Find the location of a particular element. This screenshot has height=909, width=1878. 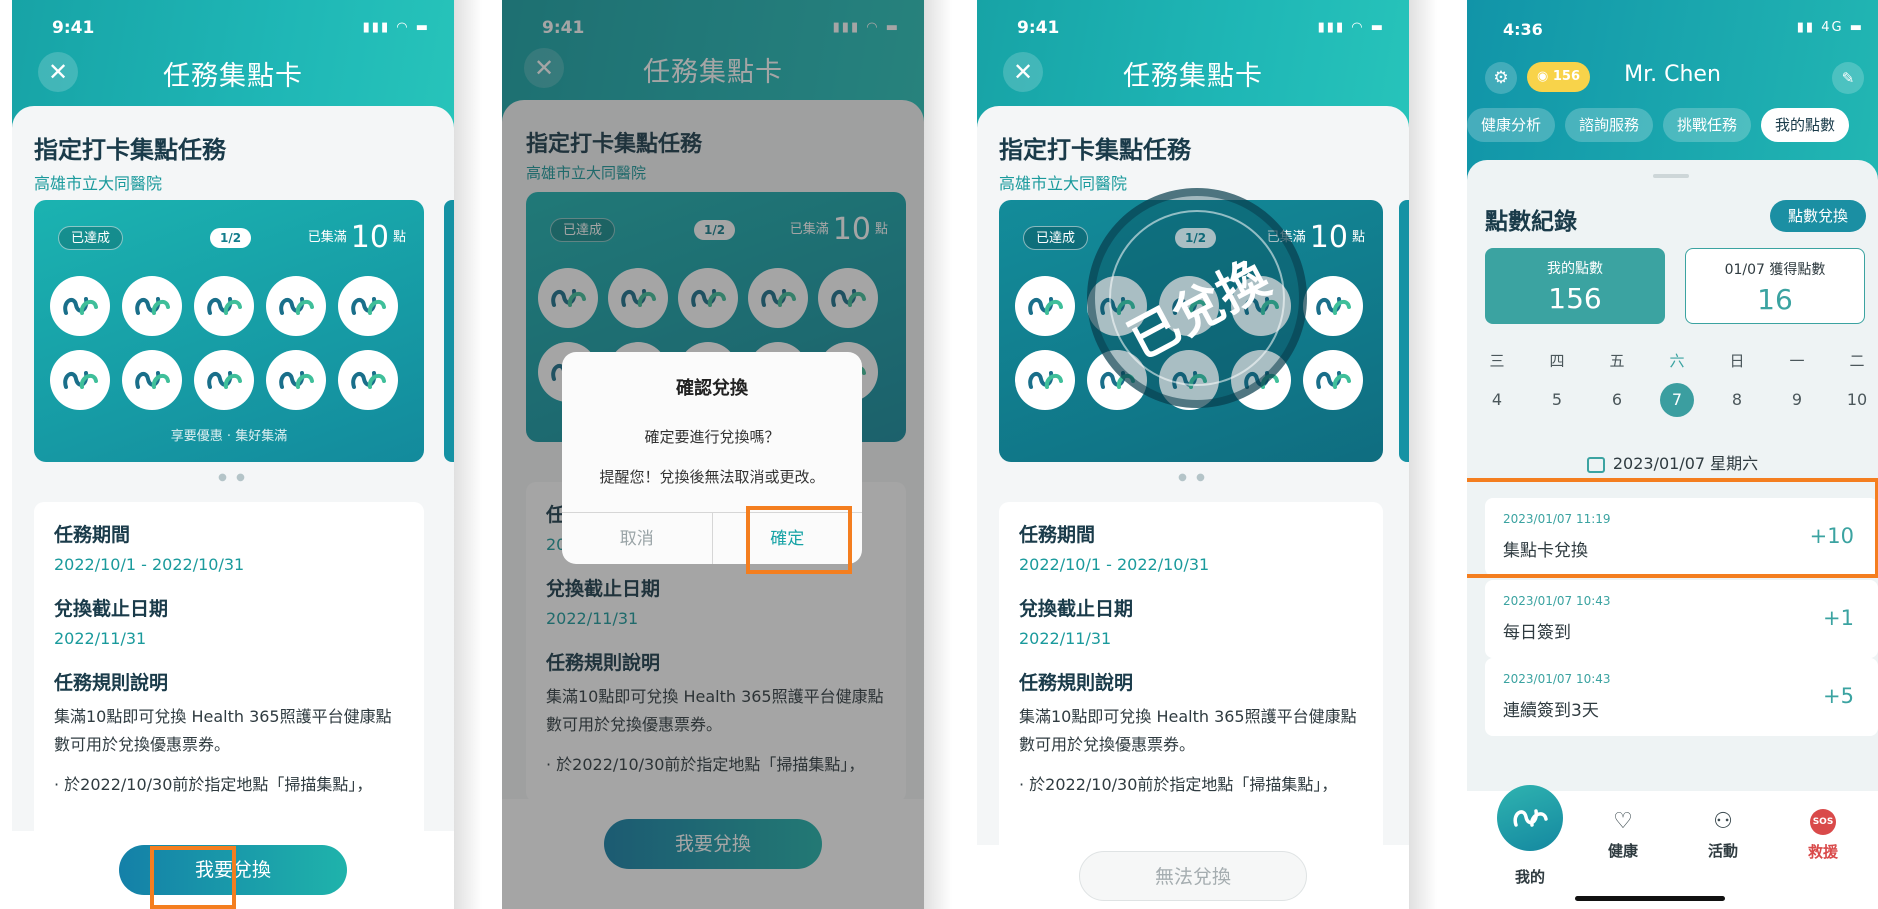

record-desc: 連續簽到3天 is located at coordinates (1551, 711).